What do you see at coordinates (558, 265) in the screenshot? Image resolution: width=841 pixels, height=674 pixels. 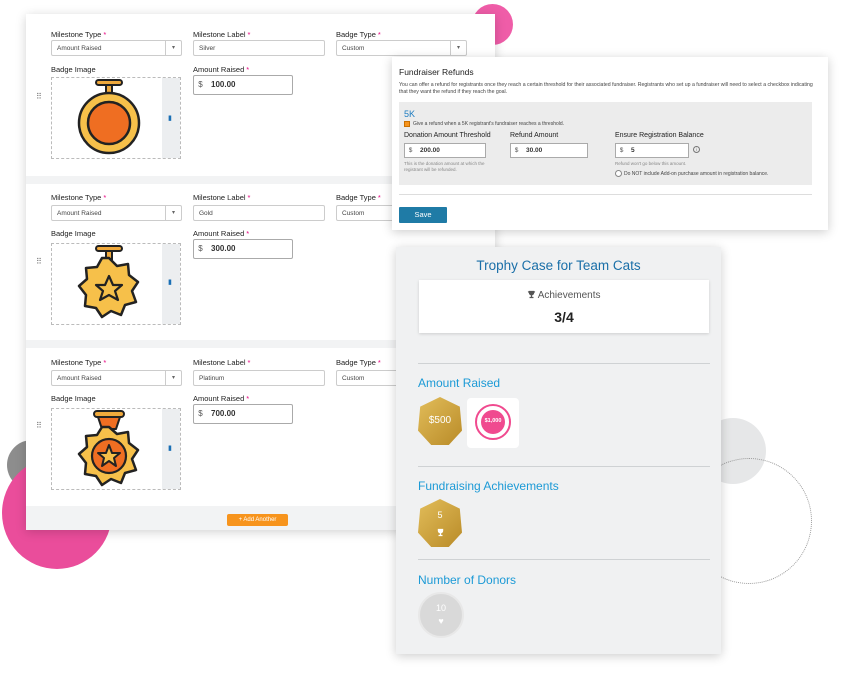 I see `trophy-case-title: Trophy Case for Team Cats` at bounding box center [558, 265].